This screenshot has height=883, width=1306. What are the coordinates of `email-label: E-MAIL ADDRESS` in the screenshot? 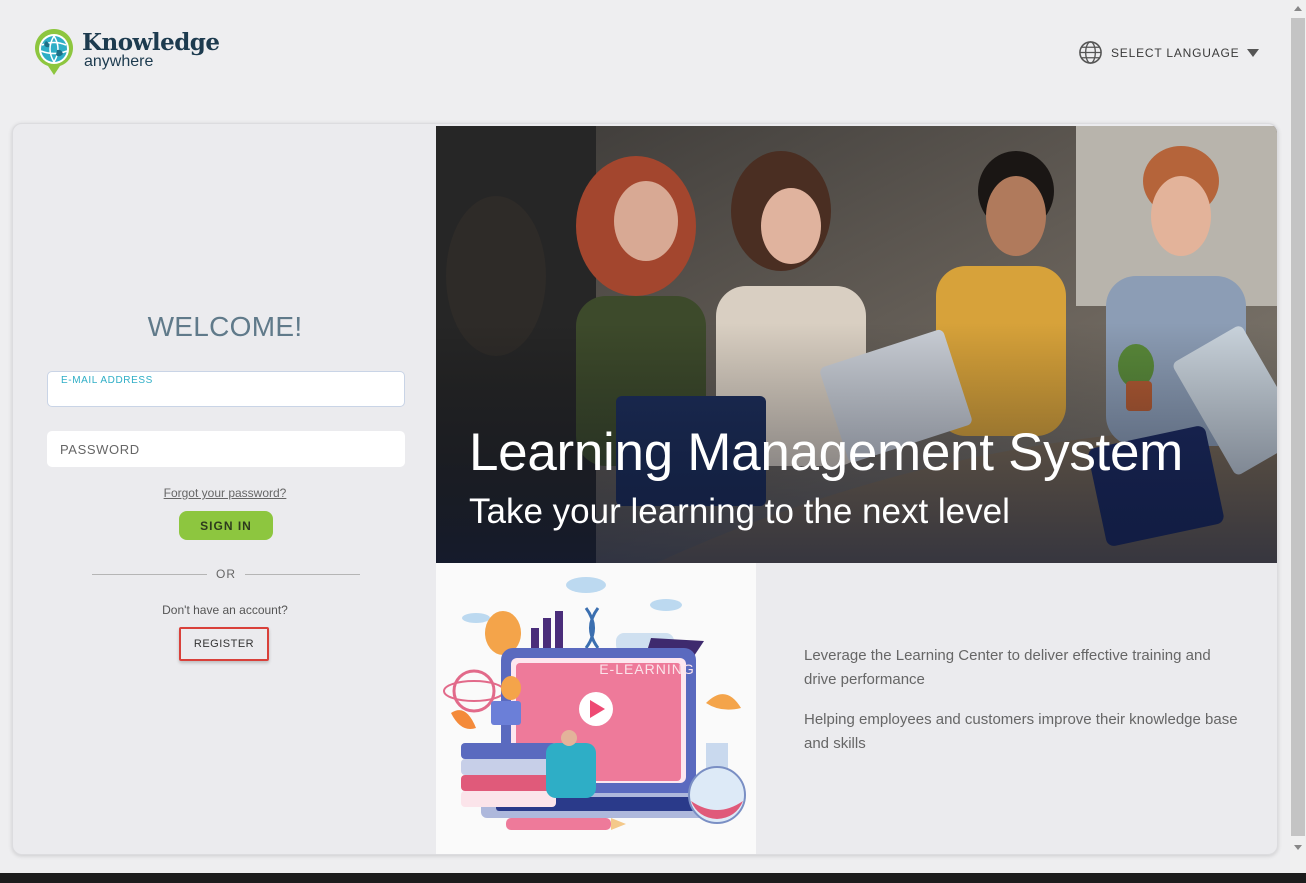 It's located at (107, 380).